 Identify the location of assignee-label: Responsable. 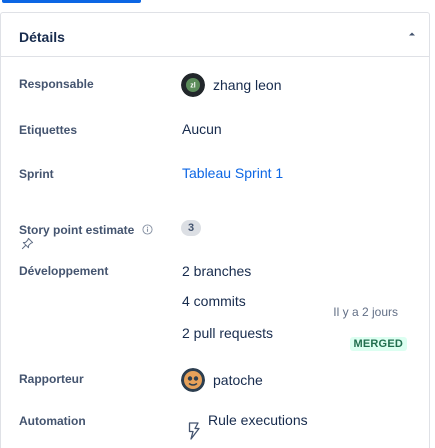
(56, 84).